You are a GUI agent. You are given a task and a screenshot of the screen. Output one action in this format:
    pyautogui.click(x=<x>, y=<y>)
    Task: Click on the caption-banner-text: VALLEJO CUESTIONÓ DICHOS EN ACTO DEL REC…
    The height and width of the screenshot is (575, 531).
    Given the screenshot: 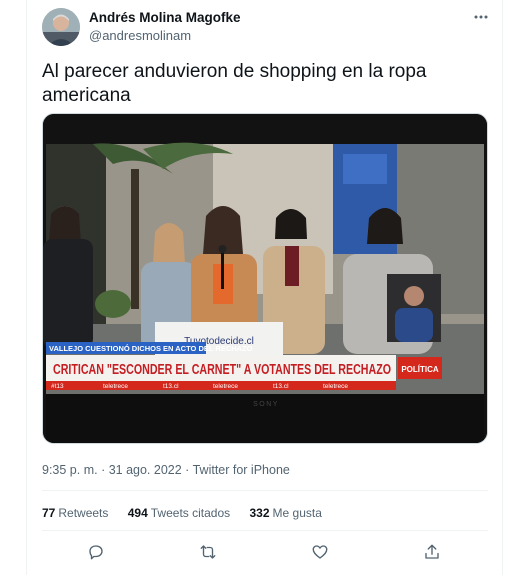 What is the action you would take?
    pyautogui.click(x=151, y=348)
    